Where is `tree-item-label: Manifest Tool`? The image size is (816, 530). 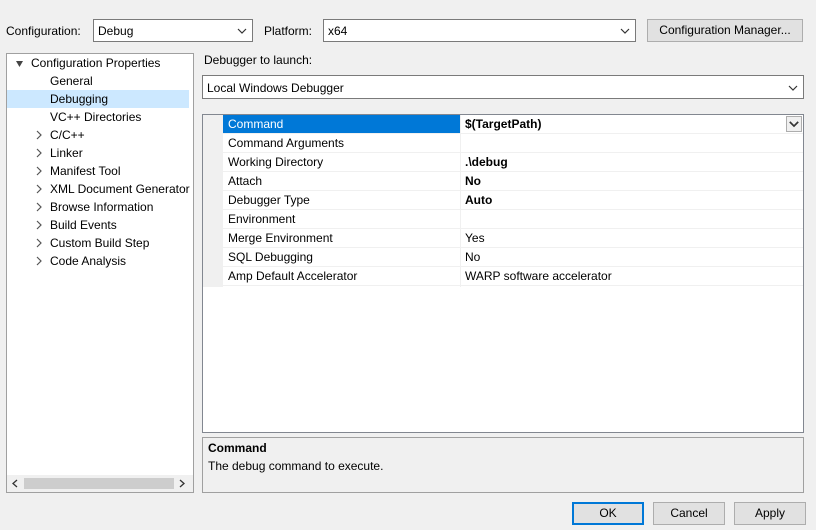 tree-item-label: Manifest Tool is located at coordinates (85, 171).